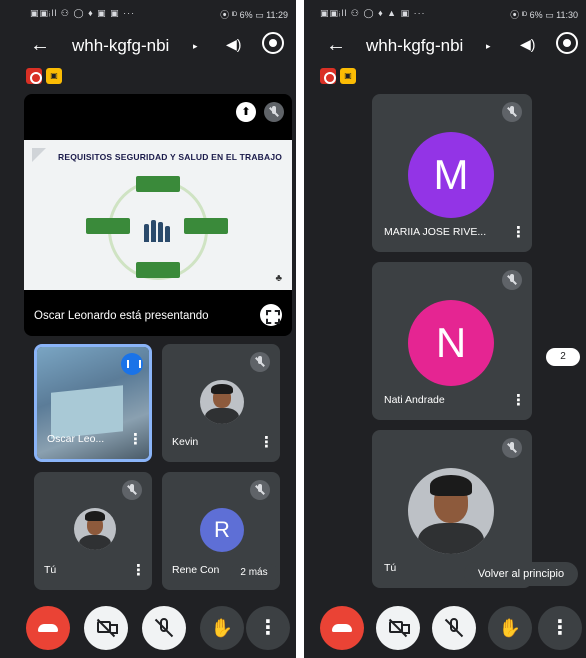 The width and height of the screenshot is (586, 658). What do you see at coordinates (254, 15) in the screenshot?
I see `status-battery-time: ⦿ ᴵᴰ 6% ▭ 11:29` at bounding box center [254, 15].